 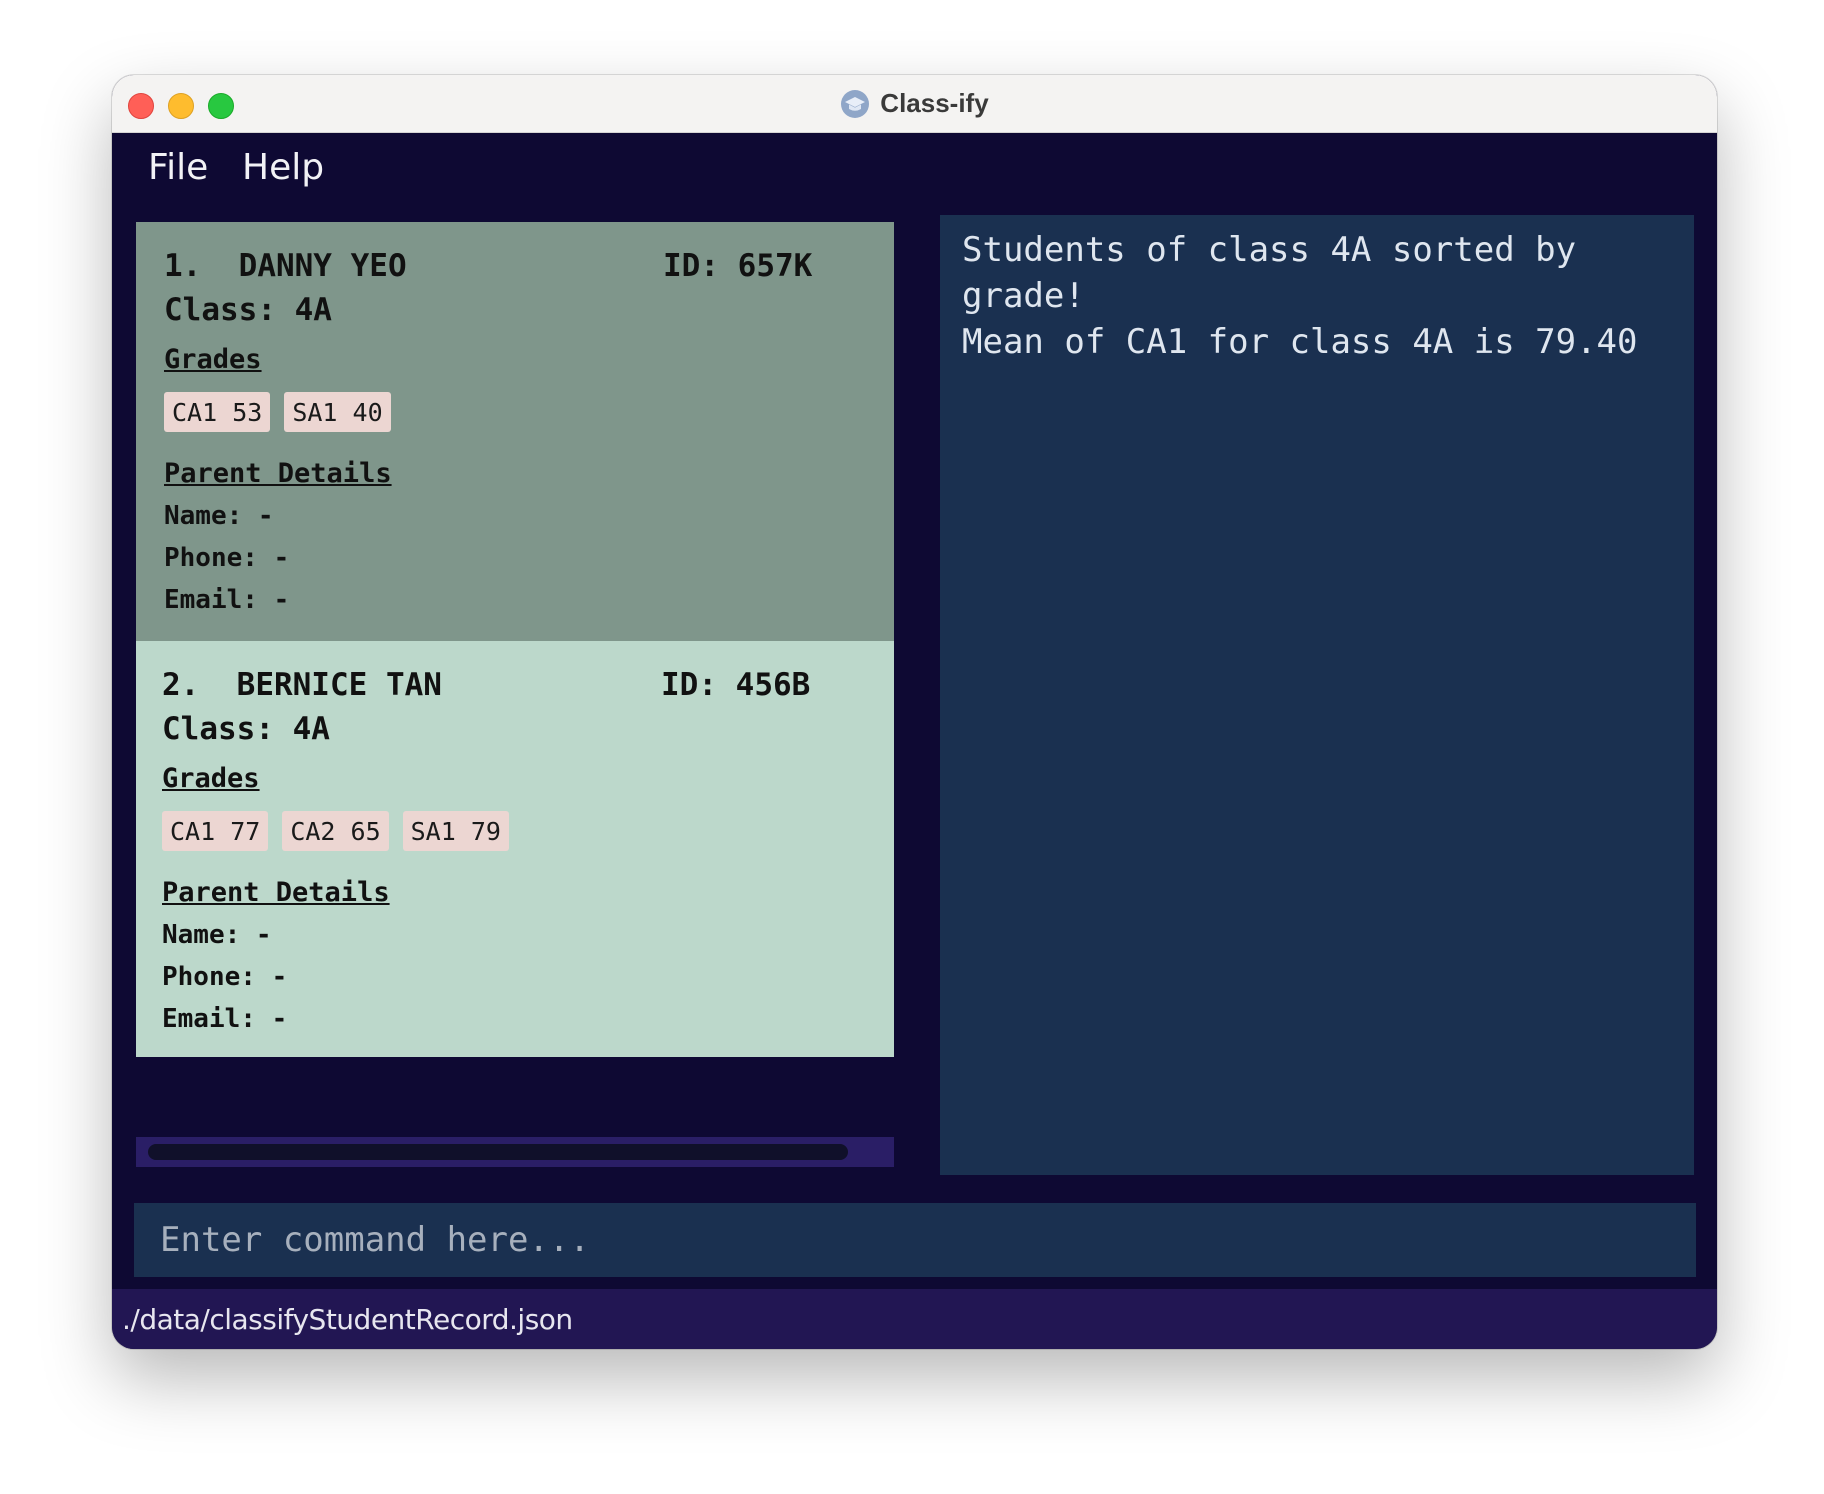 I want to click on student-name: 1. DANNY YEO, so click(x=285, y=266).